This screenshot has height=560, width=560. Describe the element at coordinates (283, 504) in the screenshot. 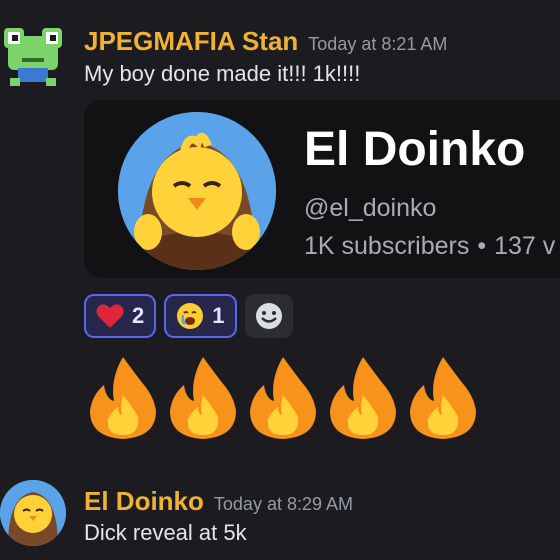

I see `message-timestamp: Today at 8:29 AM` at that location.